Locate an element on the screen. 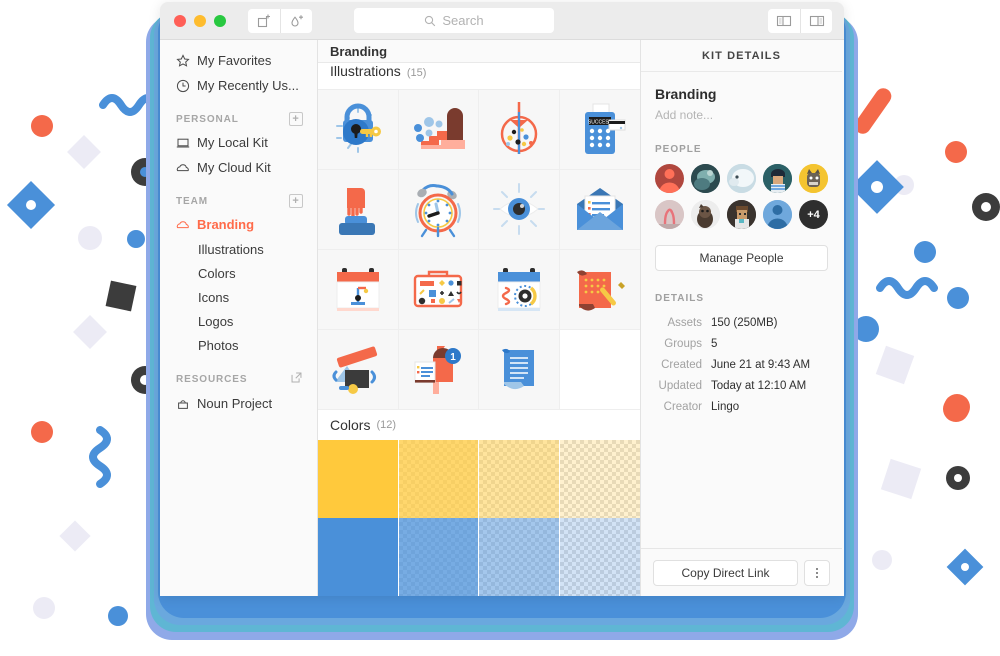 The image size is (1000, 656). toolbox-icon is located at coordinates (438, 289).